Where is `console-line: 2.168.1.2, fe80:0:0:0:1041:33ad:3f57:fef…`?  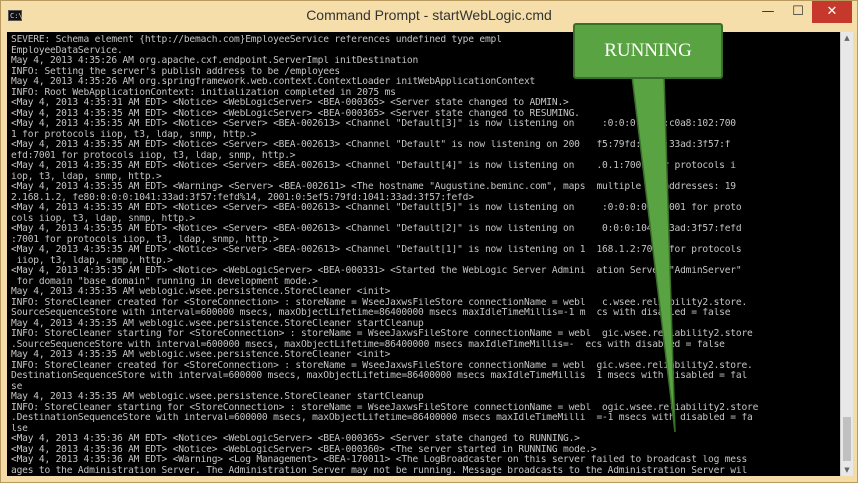 console-line: 2.168.1.2, fe80:0:0:0:1041:33ad:3f57:fef… is located at coordinates (242, 197).